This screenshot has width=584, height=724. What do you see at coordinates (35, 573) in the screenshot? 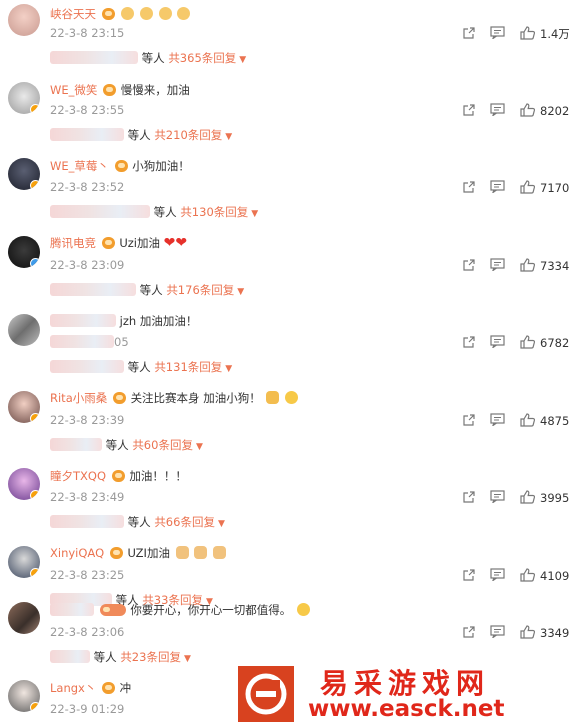
I see `verified-badge-icon` at bounding box center [35, 573].